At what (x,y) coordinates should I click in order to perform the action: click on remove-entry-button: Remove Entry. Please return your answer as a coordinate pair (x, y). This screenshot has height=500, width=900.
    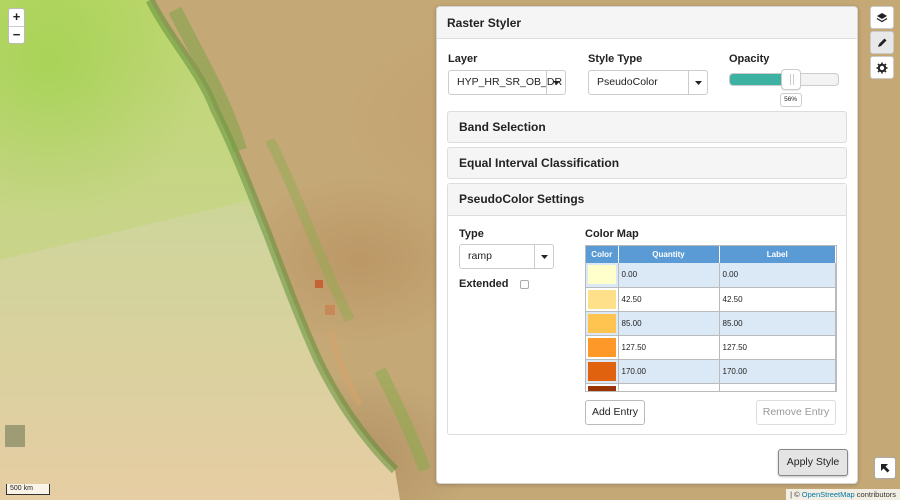
    Looking at the image, I should click on (796, 412).